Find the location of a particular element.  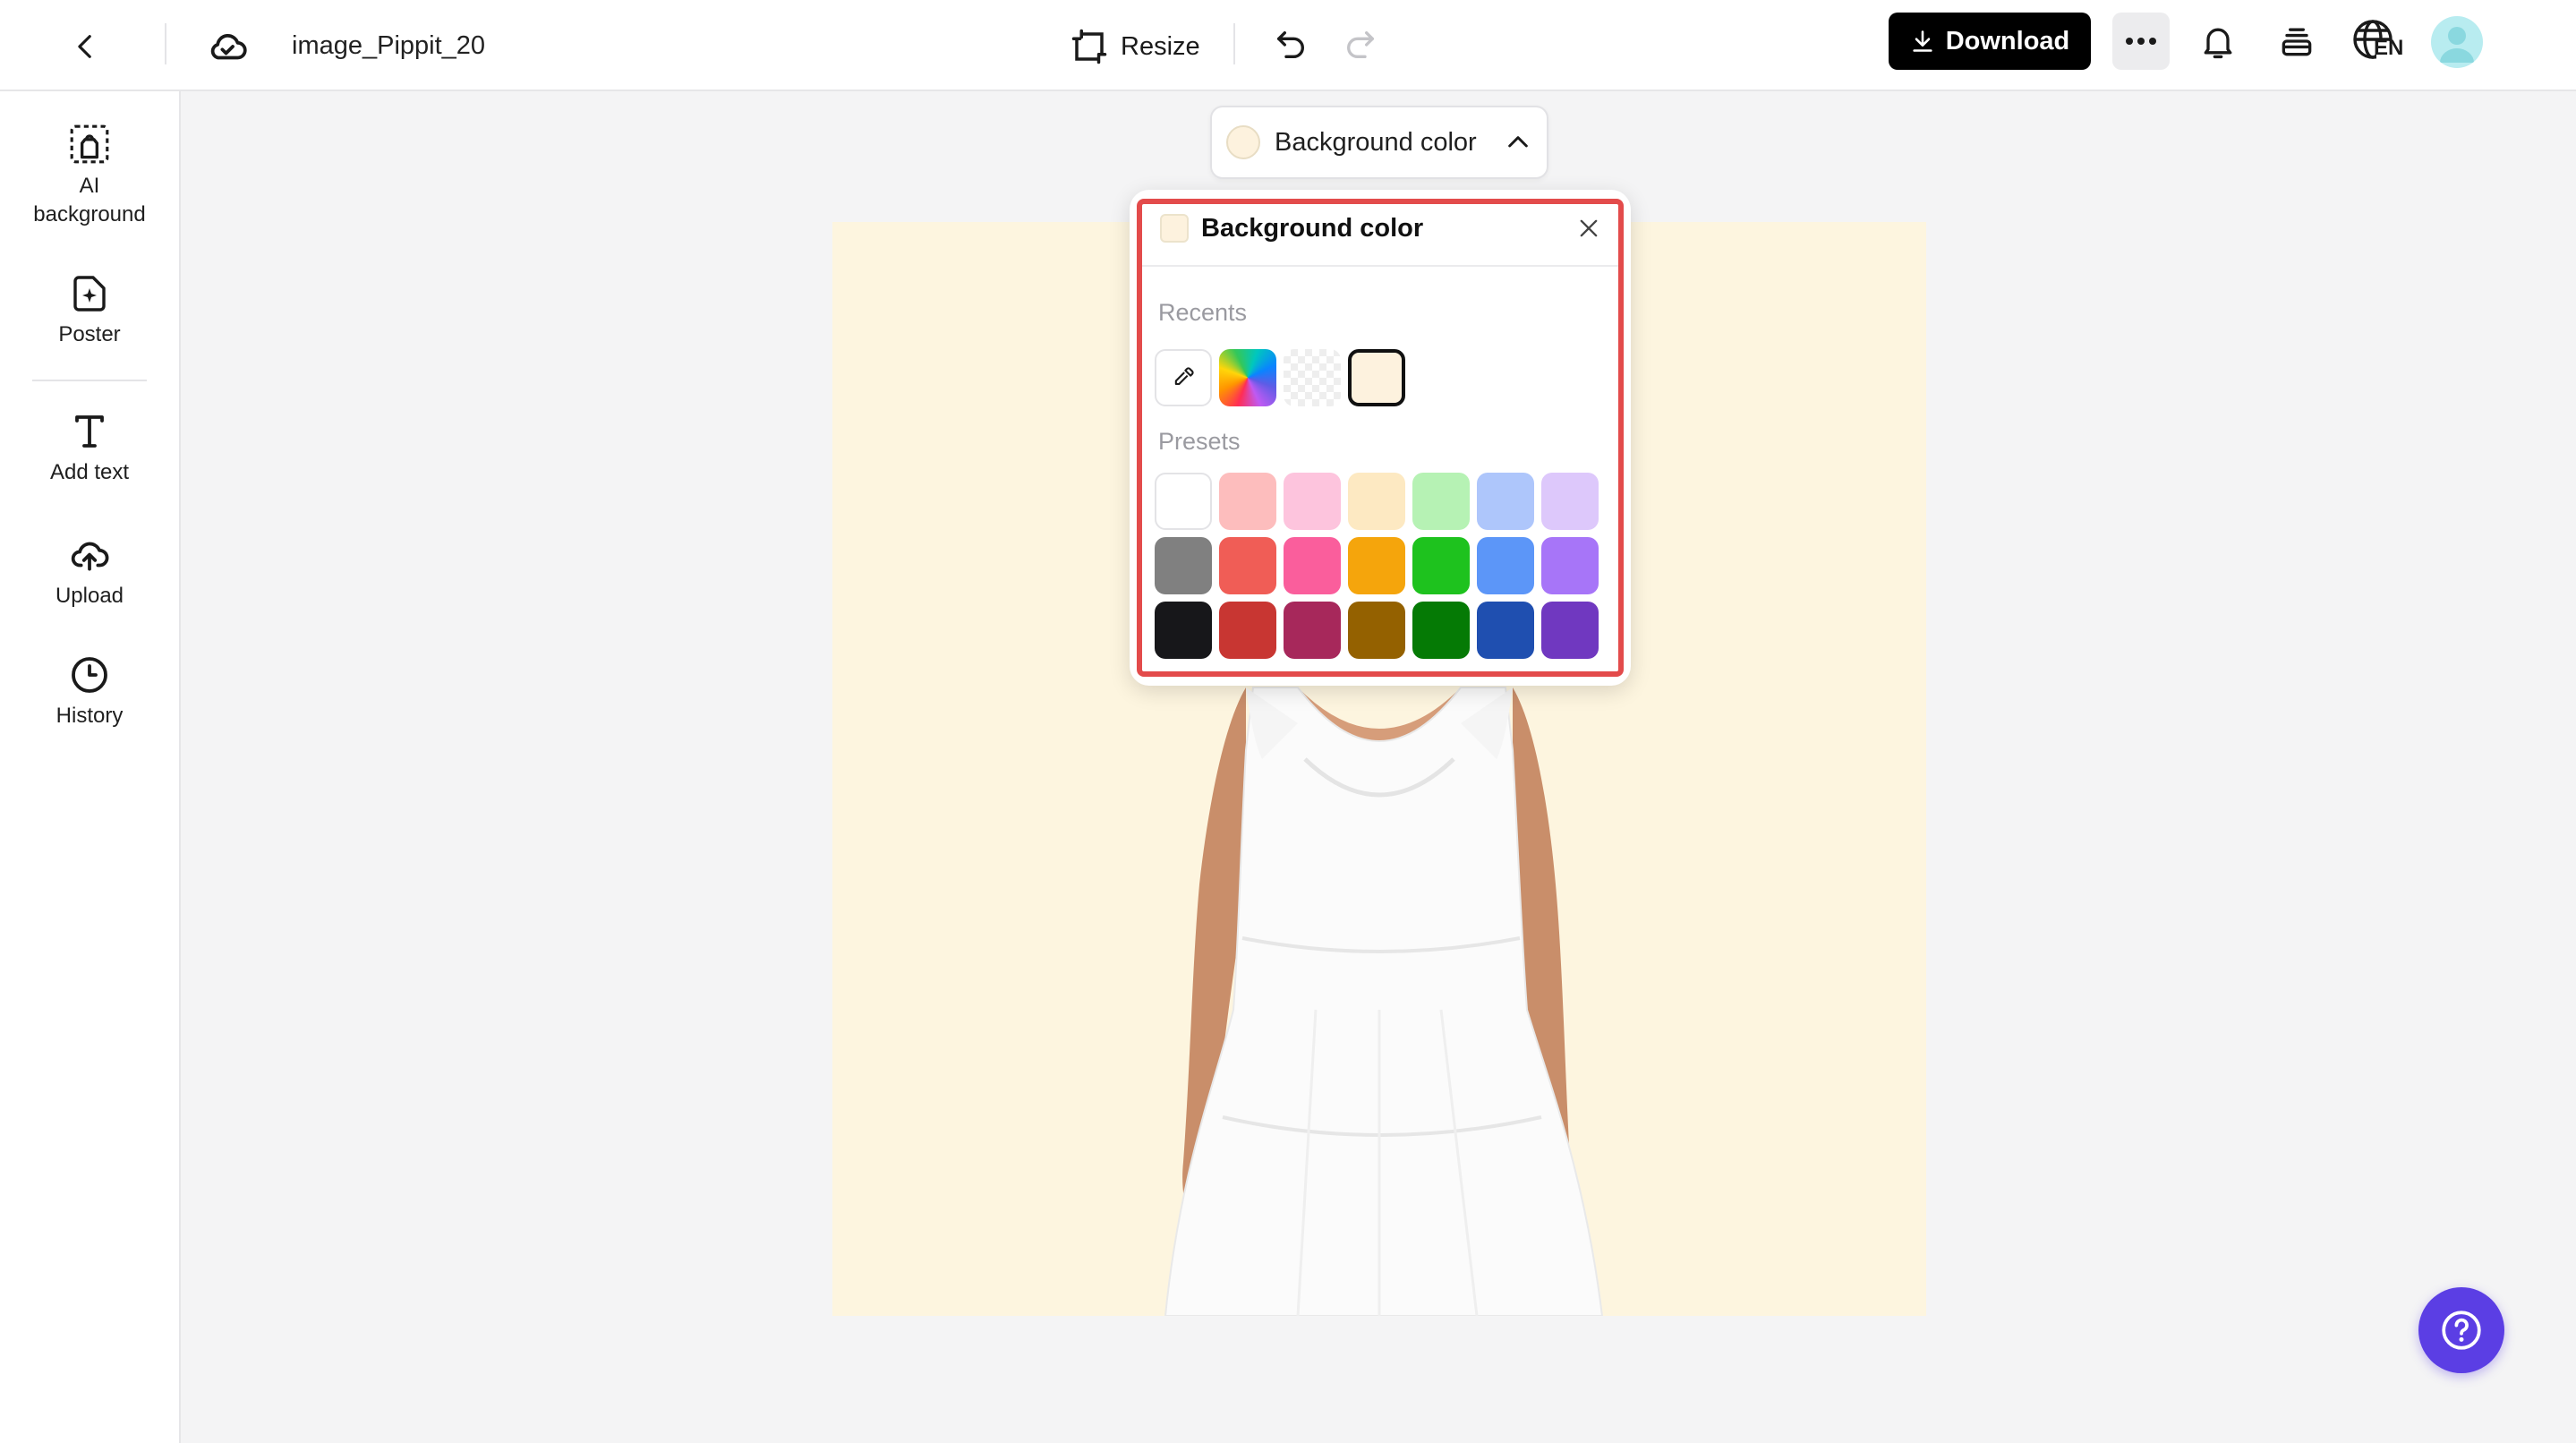

sidebar-item-label: Poster is located at coordinates (89, 334).